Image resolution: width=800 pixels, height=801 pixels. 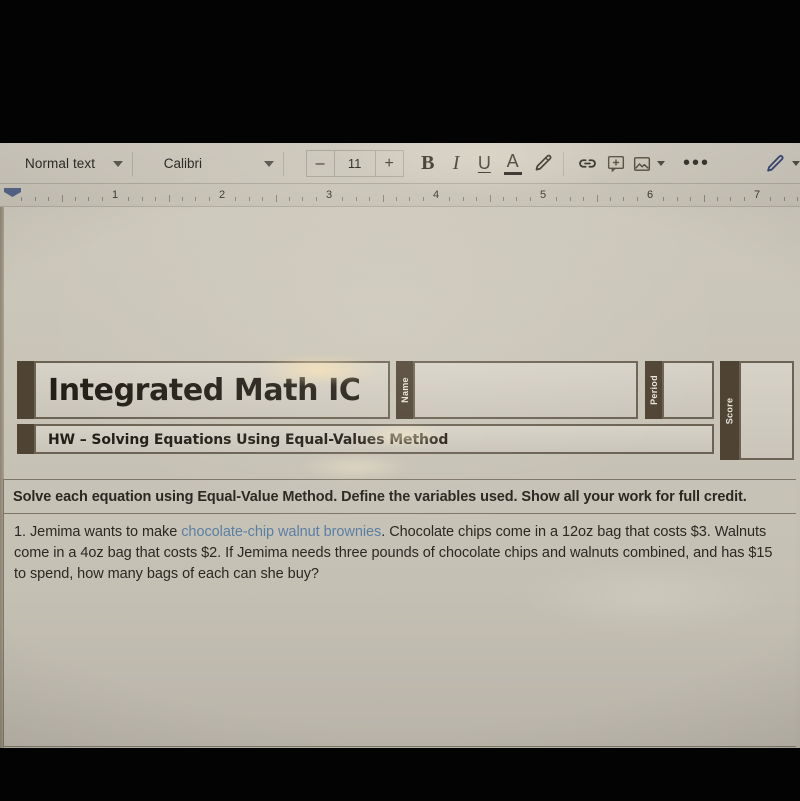 I want to click on font-size-stepper: – 11 +, so click(x=354, y=163).